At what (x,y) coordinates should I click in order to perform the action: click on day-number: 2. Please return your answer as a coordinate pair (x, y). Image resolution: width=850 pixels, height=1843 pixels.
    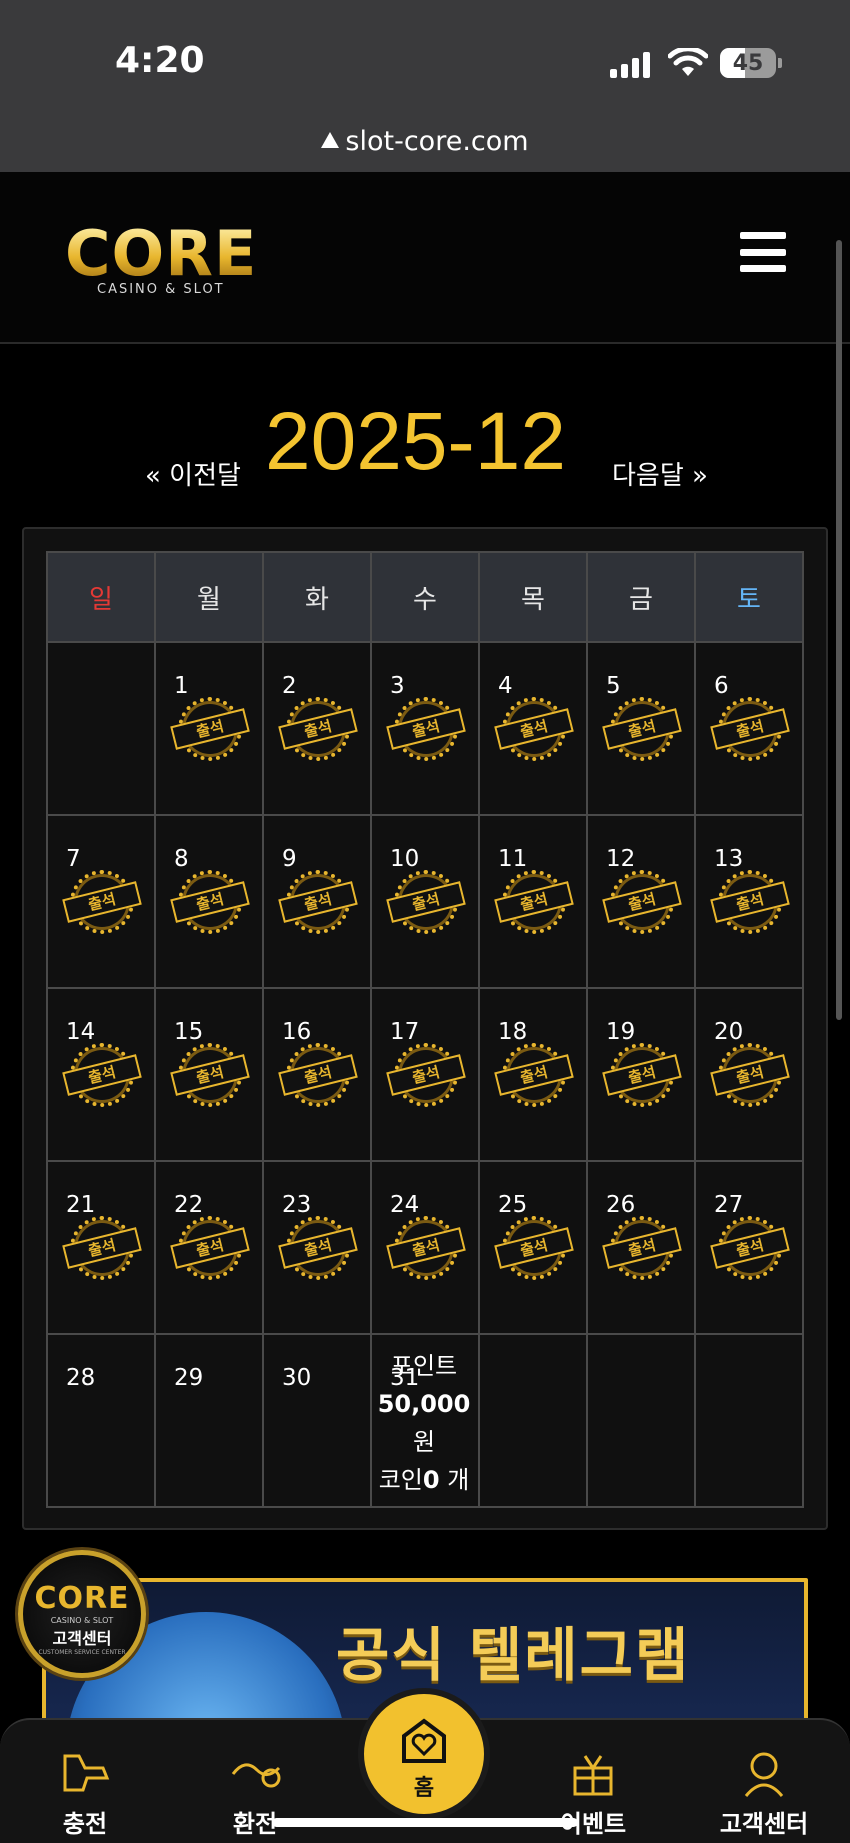
    Looking at the image, I should click on (289, 686).